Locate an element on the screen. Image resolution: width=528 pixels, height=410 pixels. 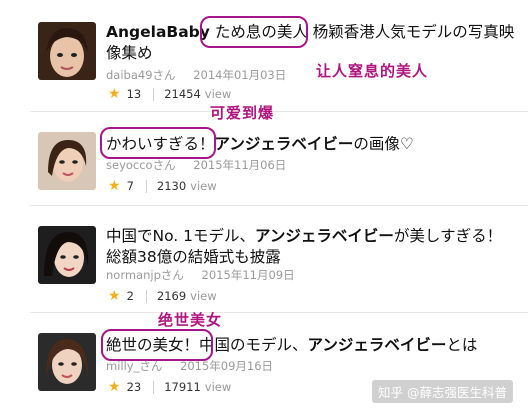
item-stats: ★ 2 2169 view is located at coordinates (162, 296).